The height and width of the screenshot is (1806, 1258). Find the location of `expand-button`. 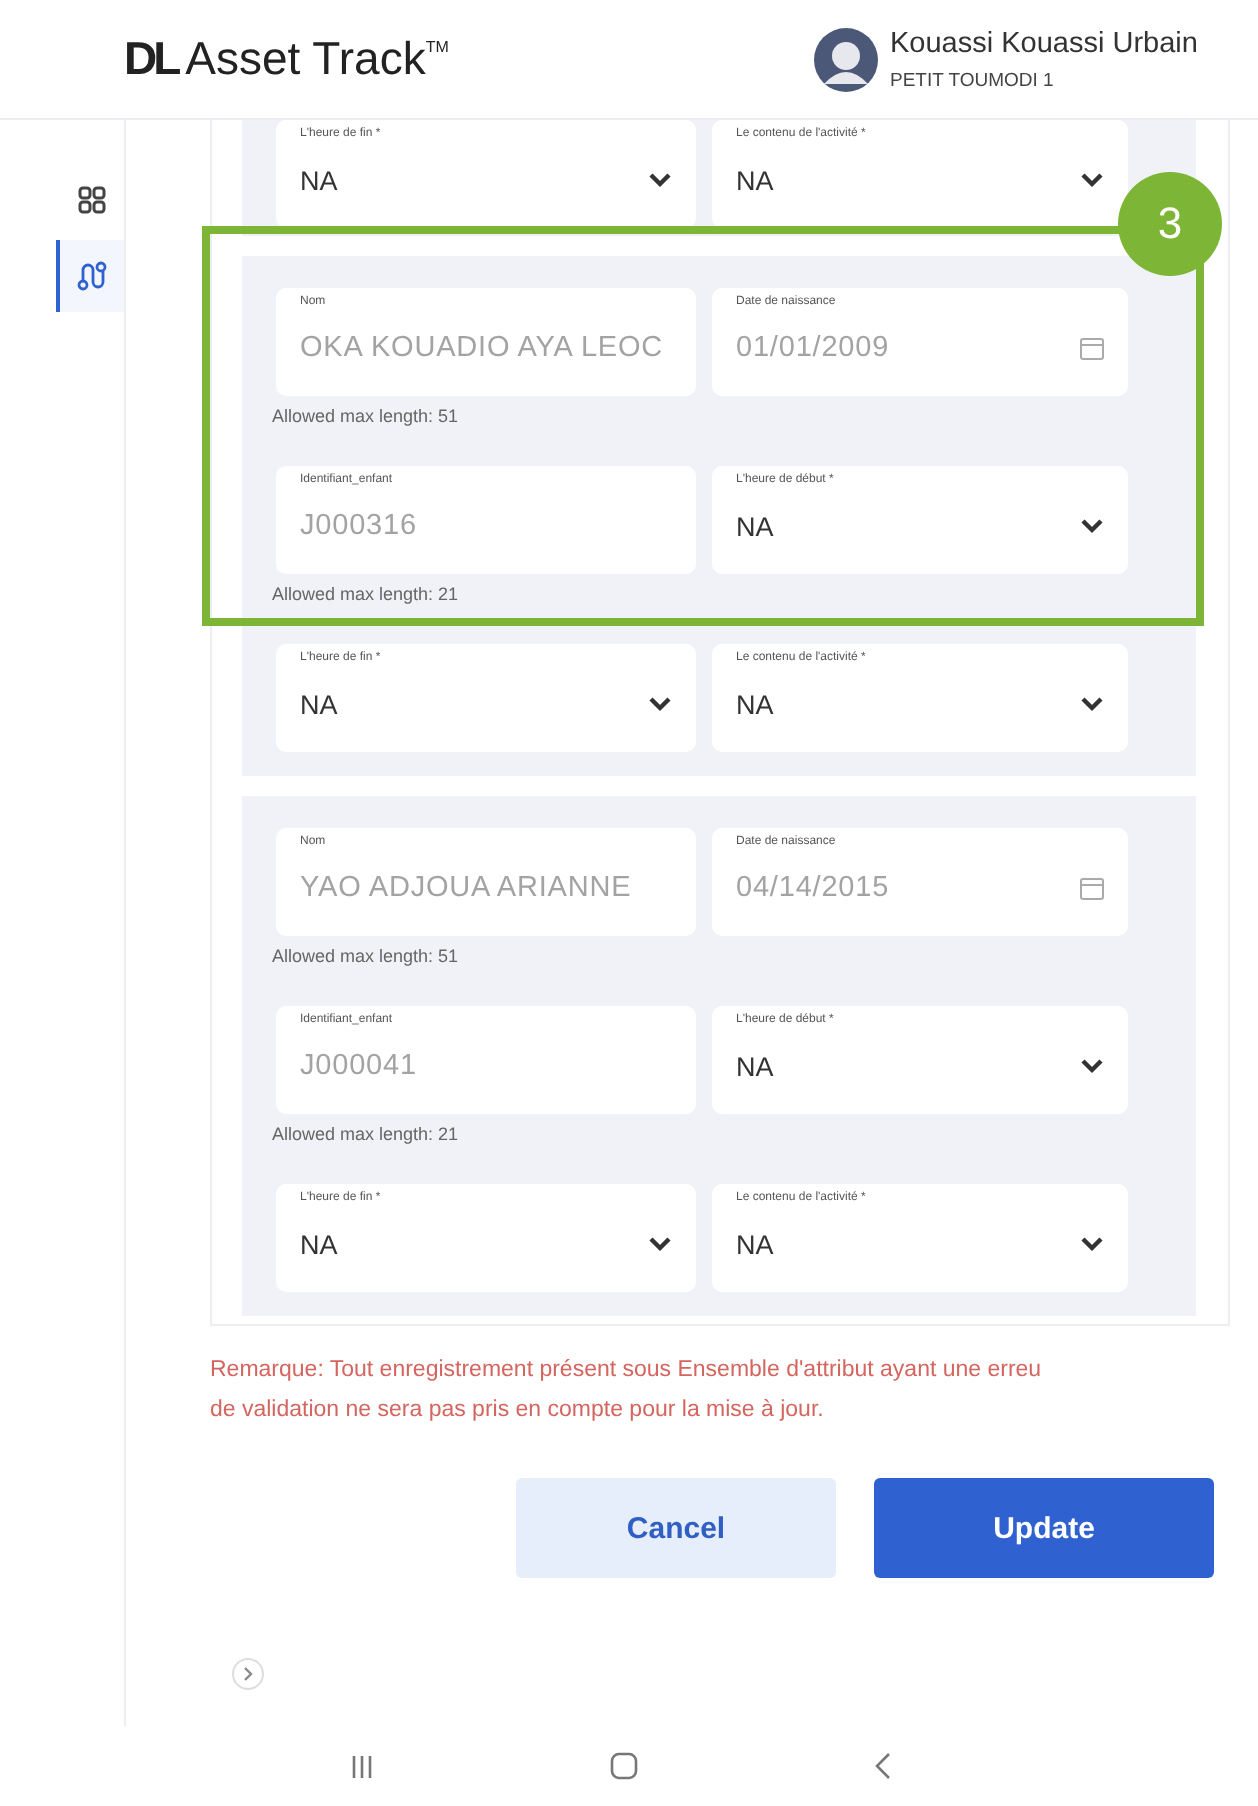

expand-button is located at coordinates (248, 1674).